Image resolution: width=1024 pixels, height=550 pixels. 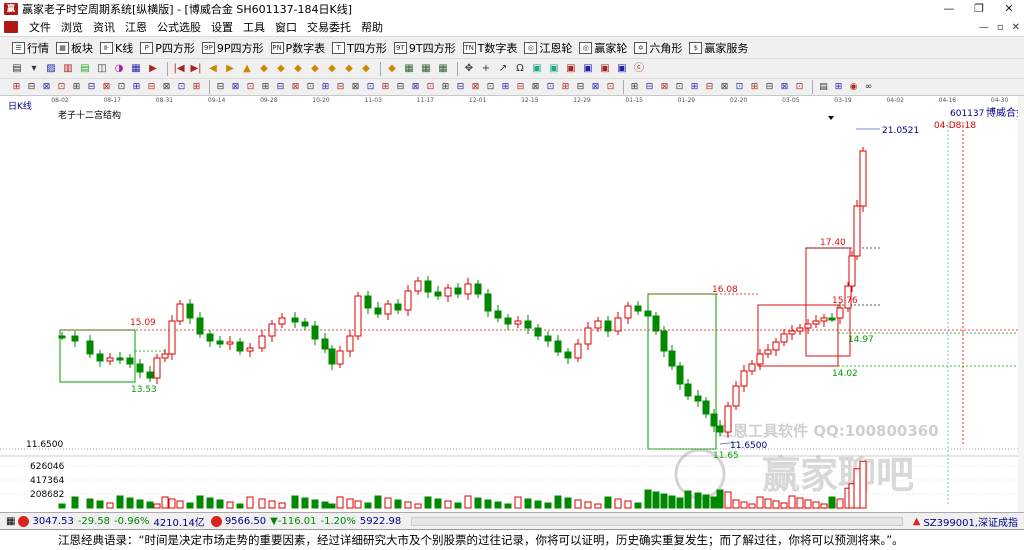 What do you see at coordinates (213, 69) in the screenshot?
I see `draw-tool-icon-11: ◀` at bounding box center [213, 69].